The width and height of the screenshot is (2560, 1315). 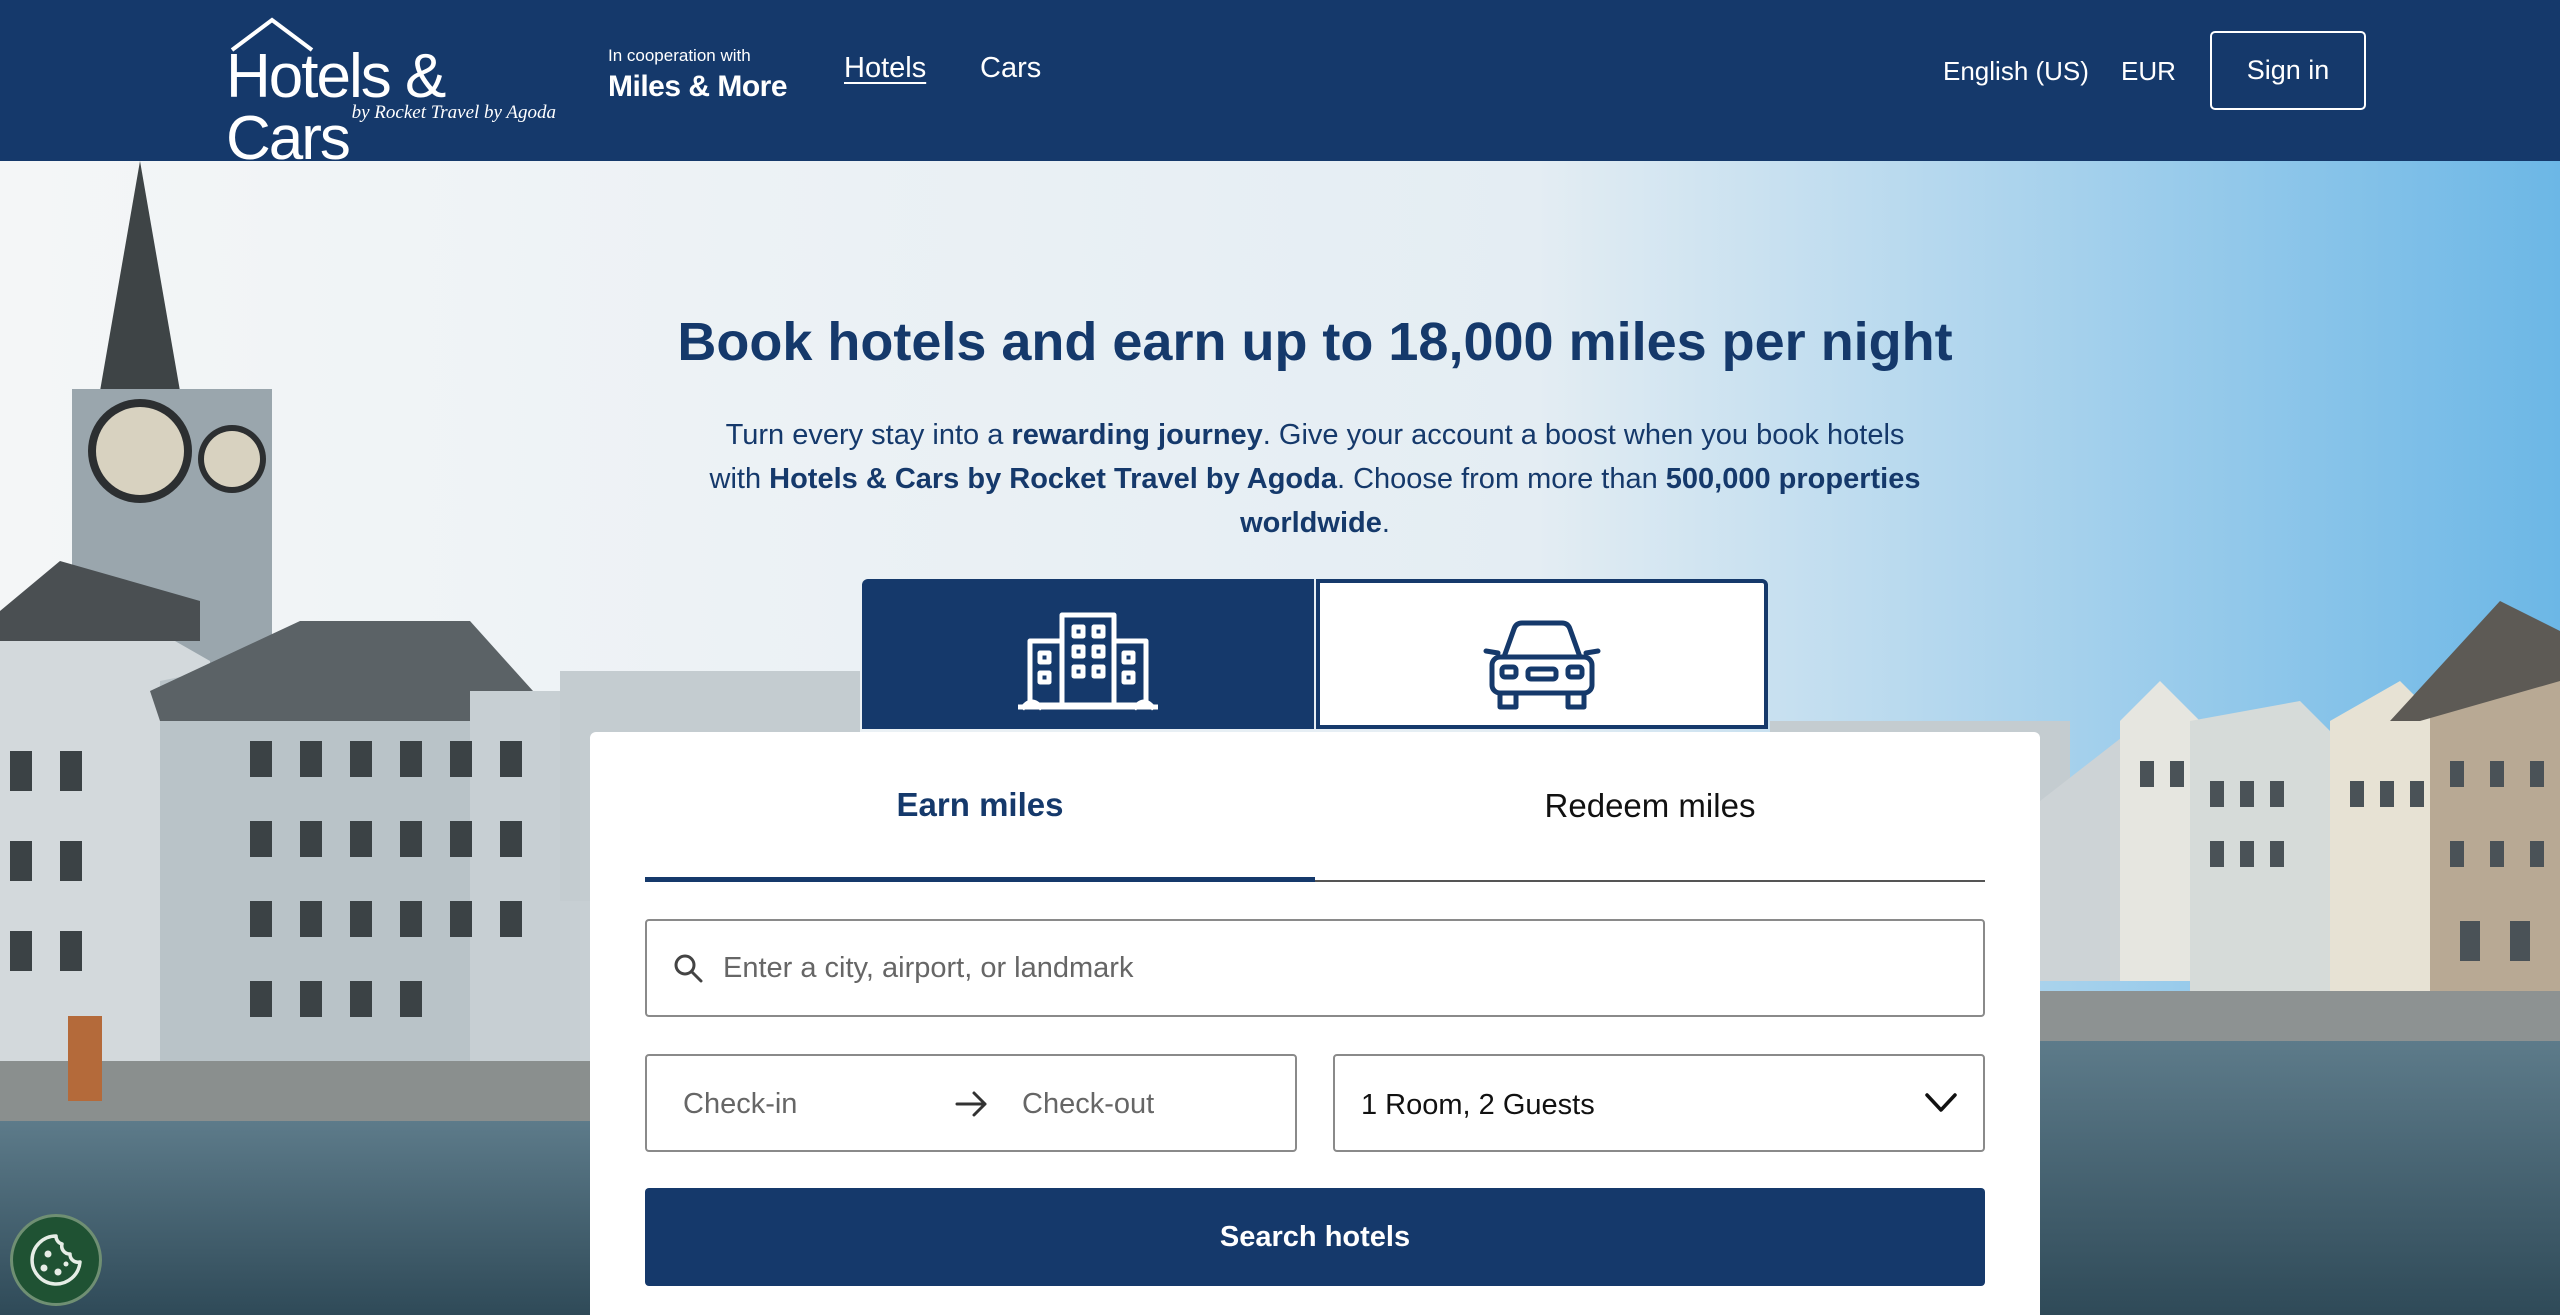 What do you see at coordinates (740, 1104) in the screenshot?
I see `check-in-field: Check-in` at bounding box center [740, 1104].